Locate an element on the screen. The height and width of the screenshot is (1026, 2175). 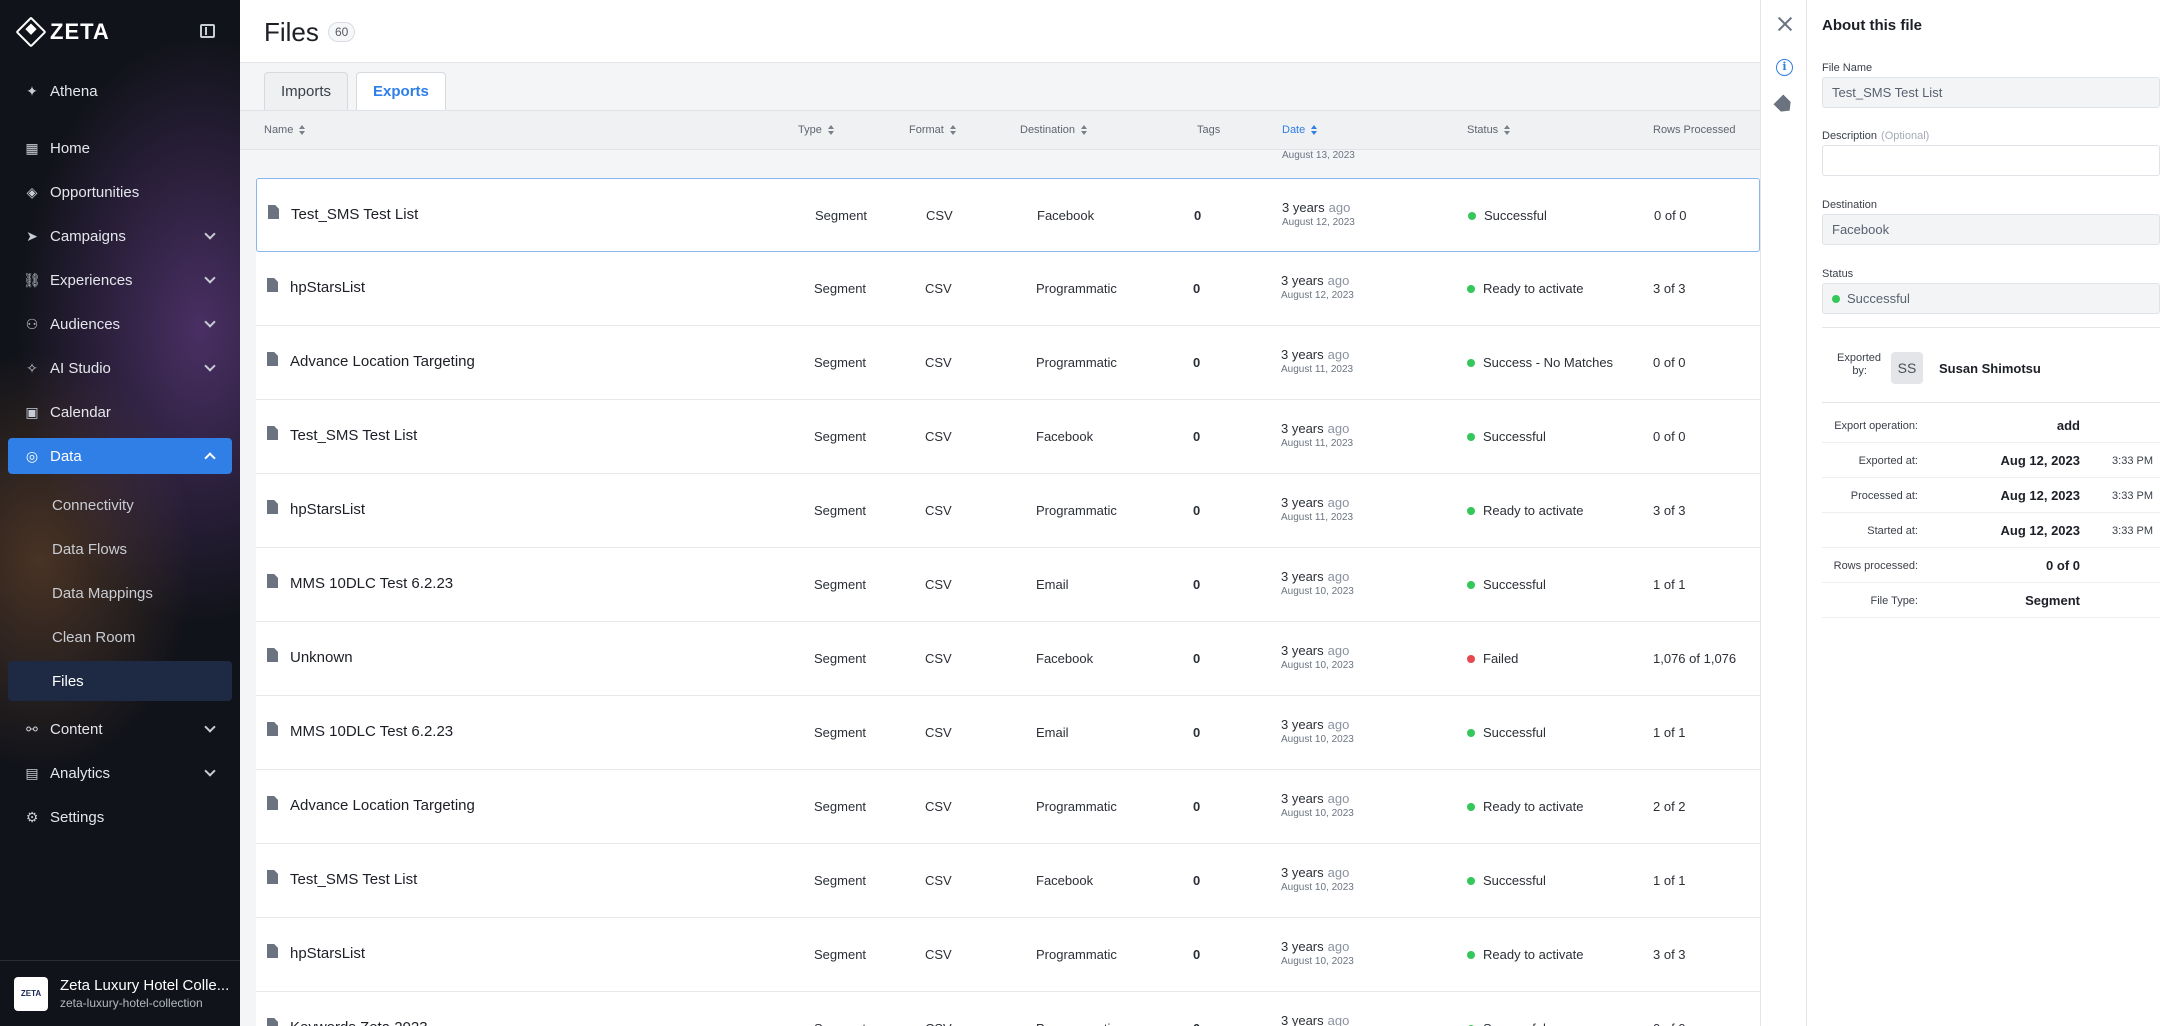
sidebar-item-data: ◎ Data is located at coordinates (120, 456).